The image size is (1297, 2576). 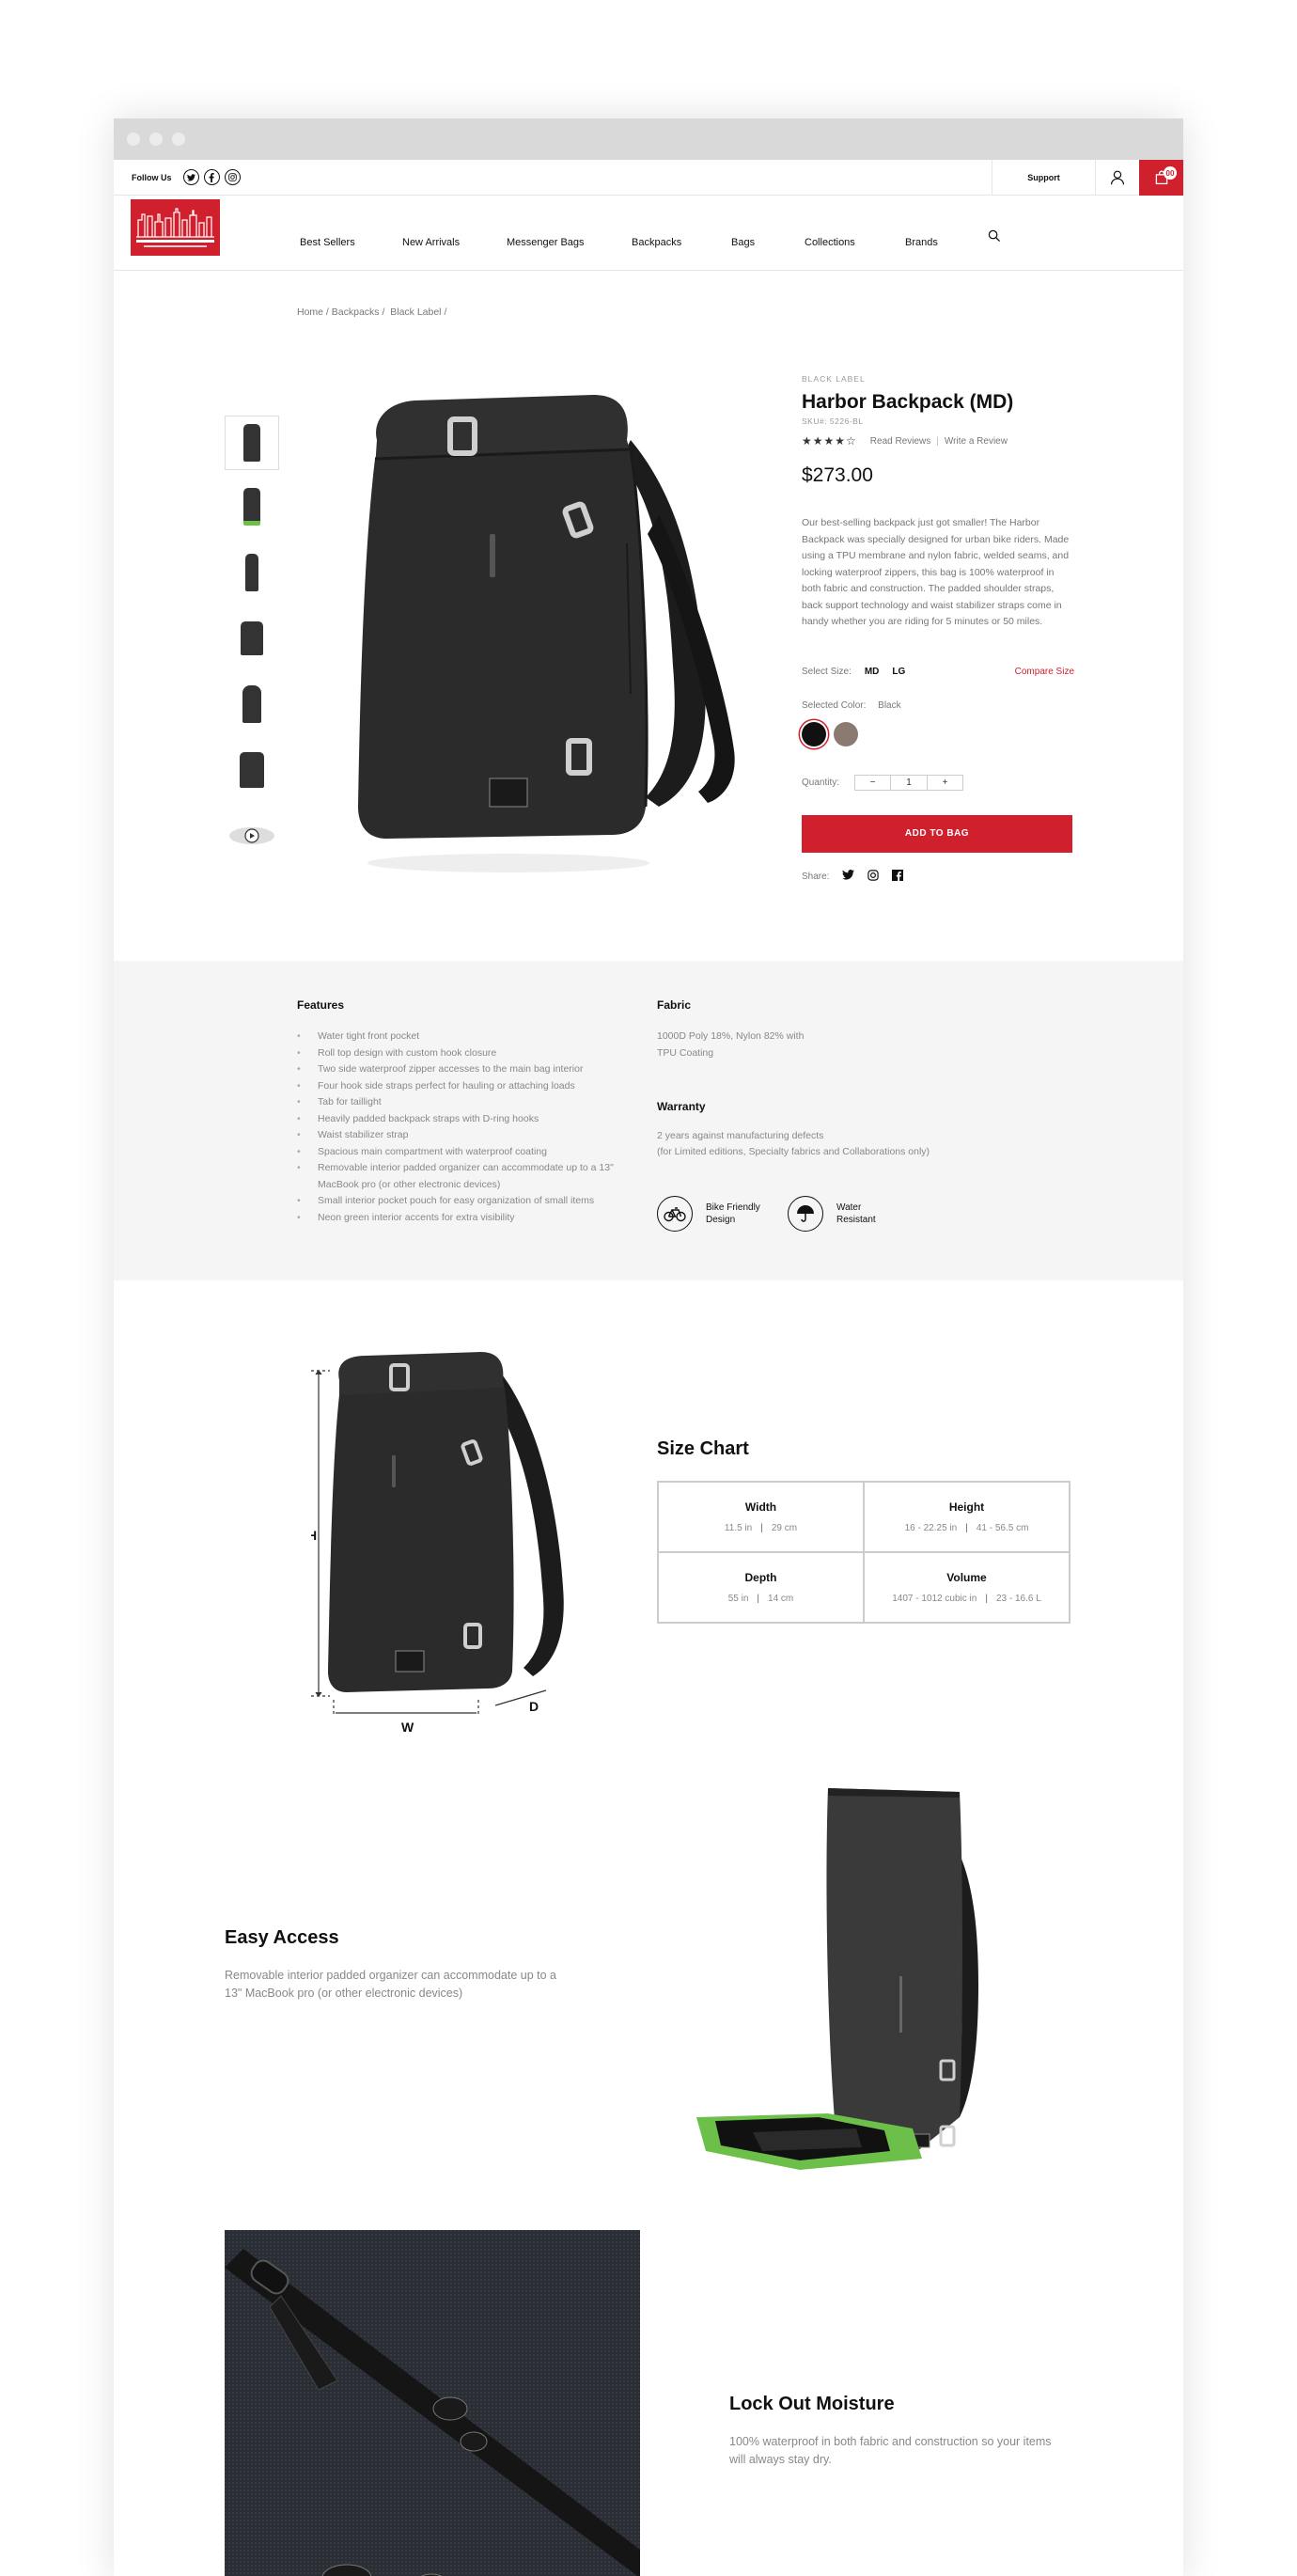 What do you see at coordinates (967, 1578) in the screenshot?
I see `cell-title: Volume` at bounding box center [967, 1578].